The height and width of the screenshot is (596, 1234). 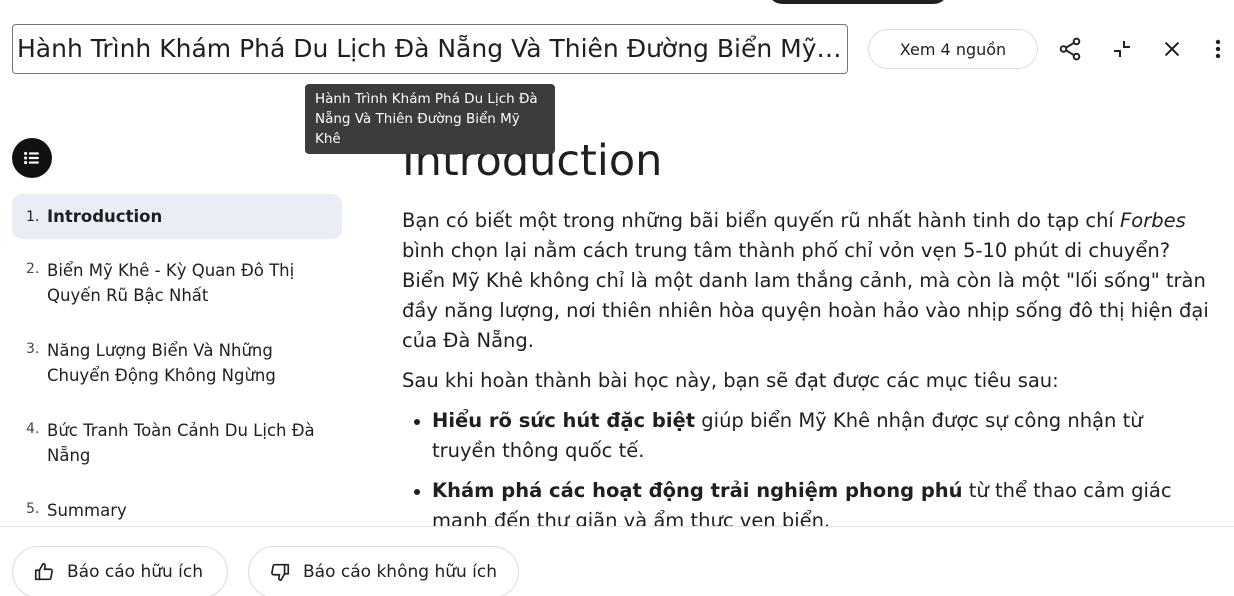 I want to click on view-sources-button: Xem 4 nguồn, so click(x=953, y=49).